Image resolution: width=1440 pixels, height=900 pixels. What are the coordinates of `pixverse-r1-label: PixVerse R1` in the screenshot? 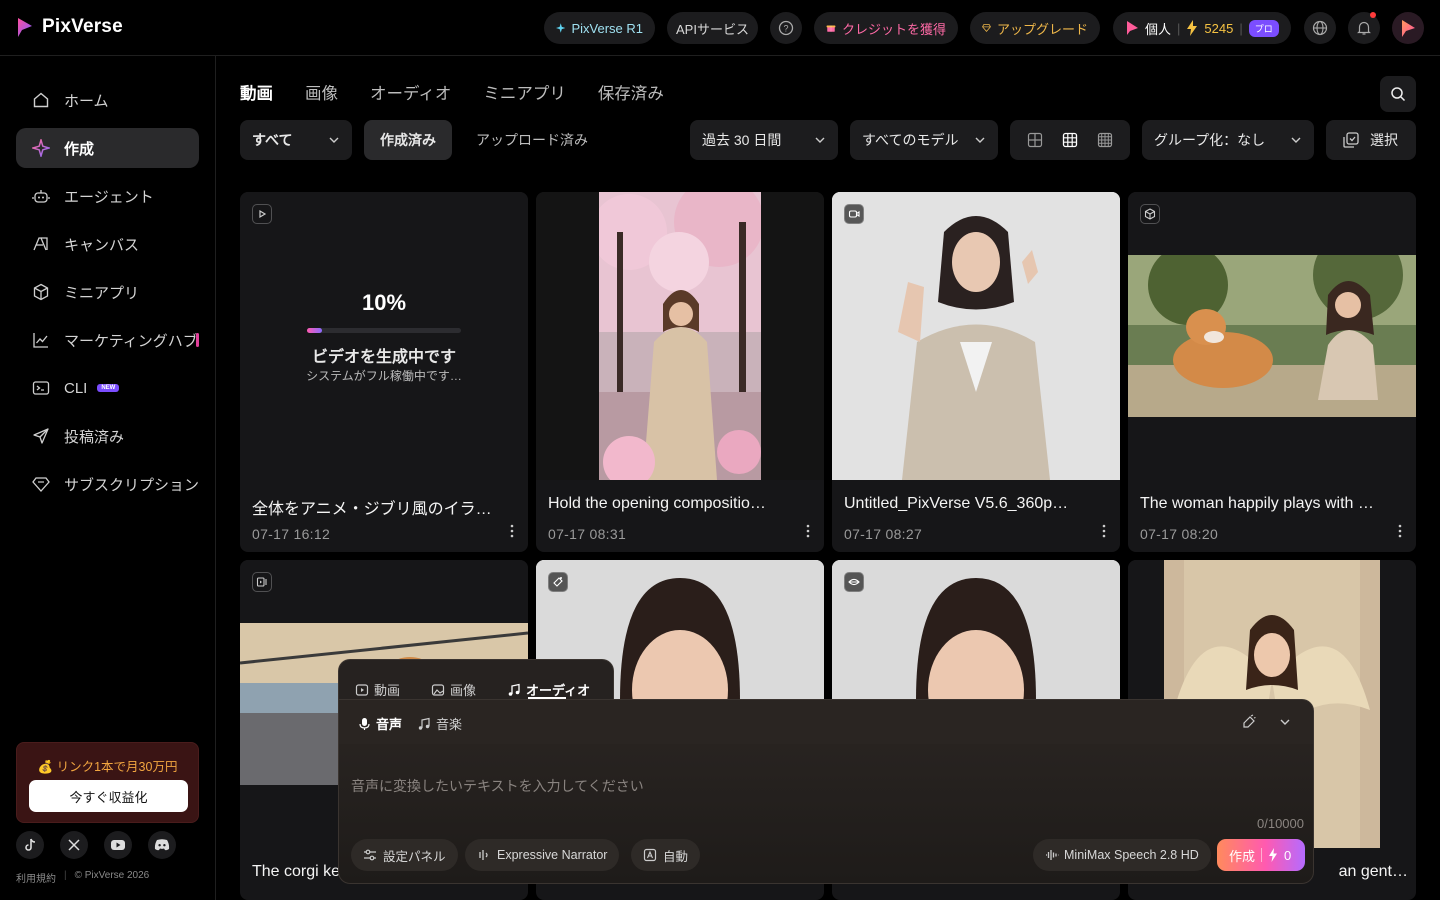 It's located at (607, 28).